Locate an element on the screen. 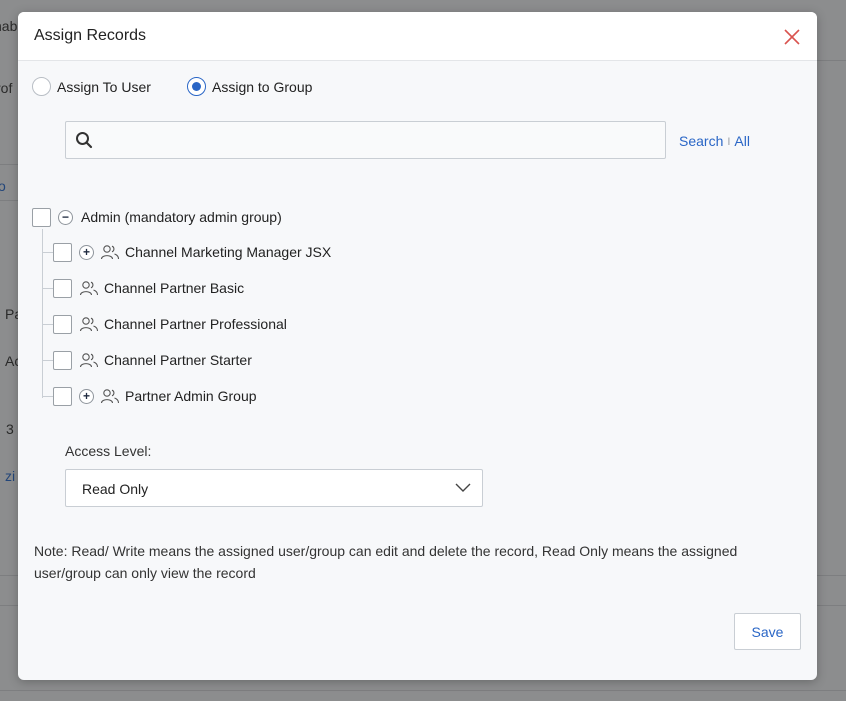 The height and width of the screenshot is (701, 846). search-box is located at coordinates (365, 140).